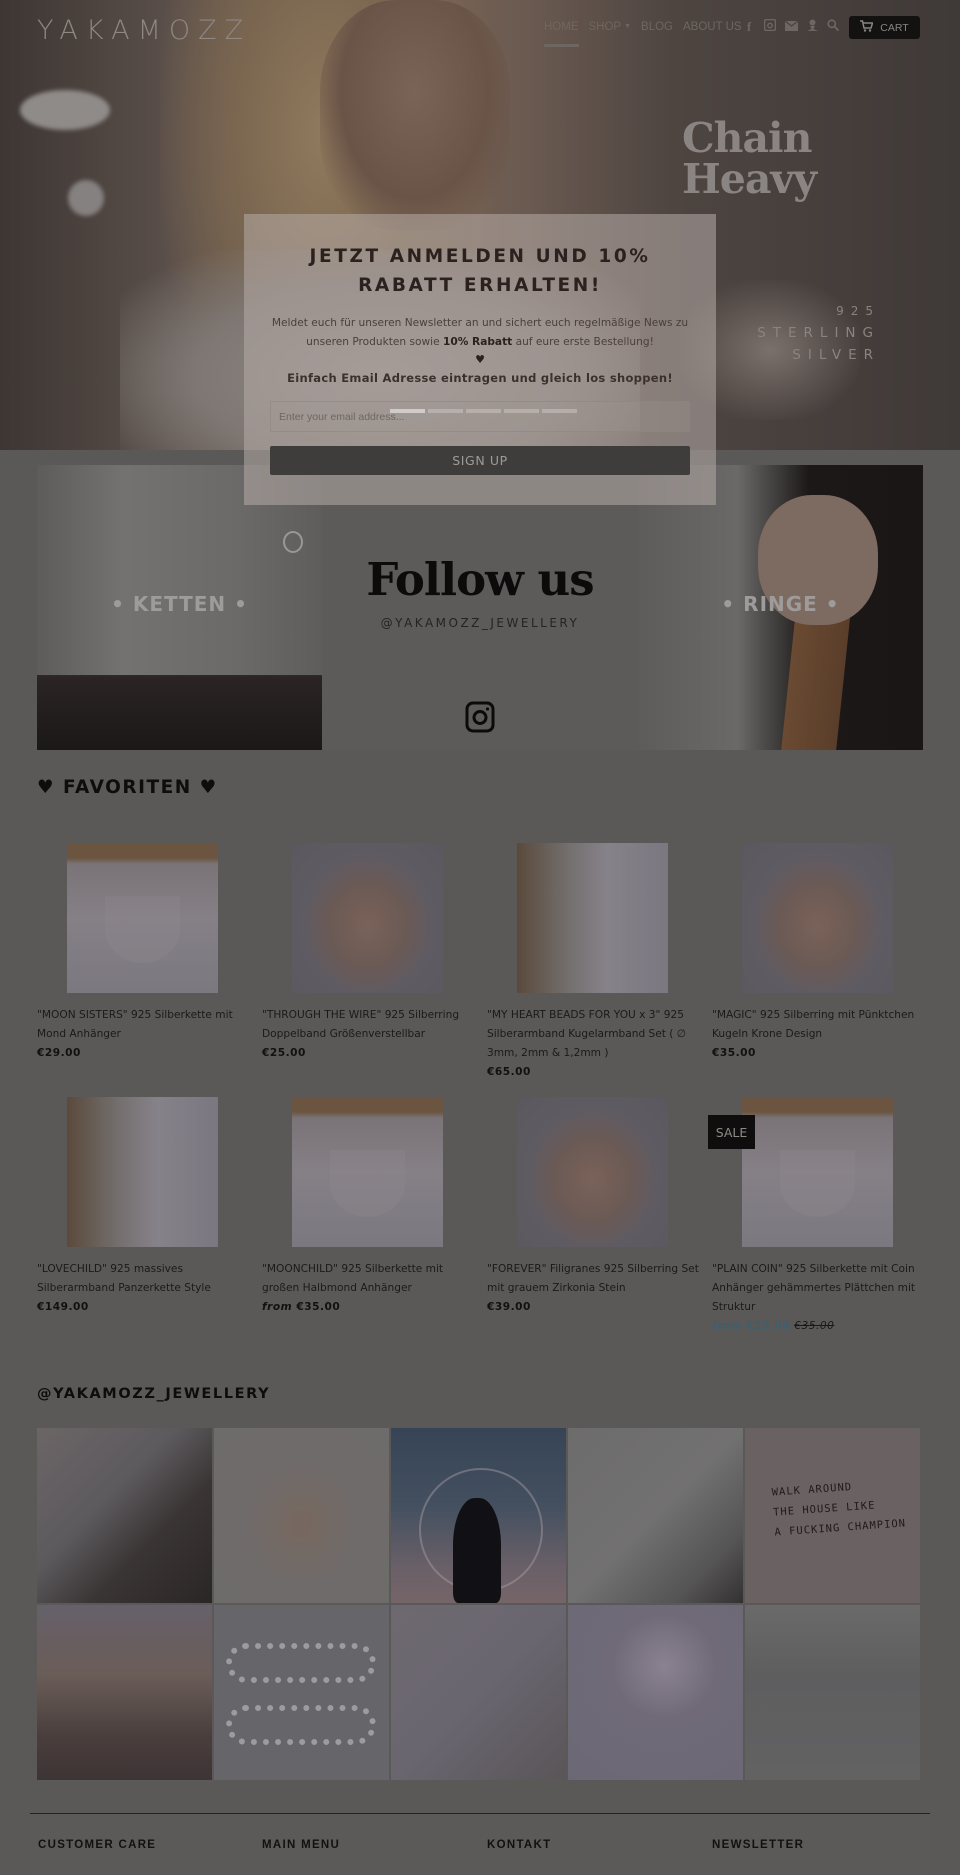  I want to click on cart-button: CART, so click(884, 27).